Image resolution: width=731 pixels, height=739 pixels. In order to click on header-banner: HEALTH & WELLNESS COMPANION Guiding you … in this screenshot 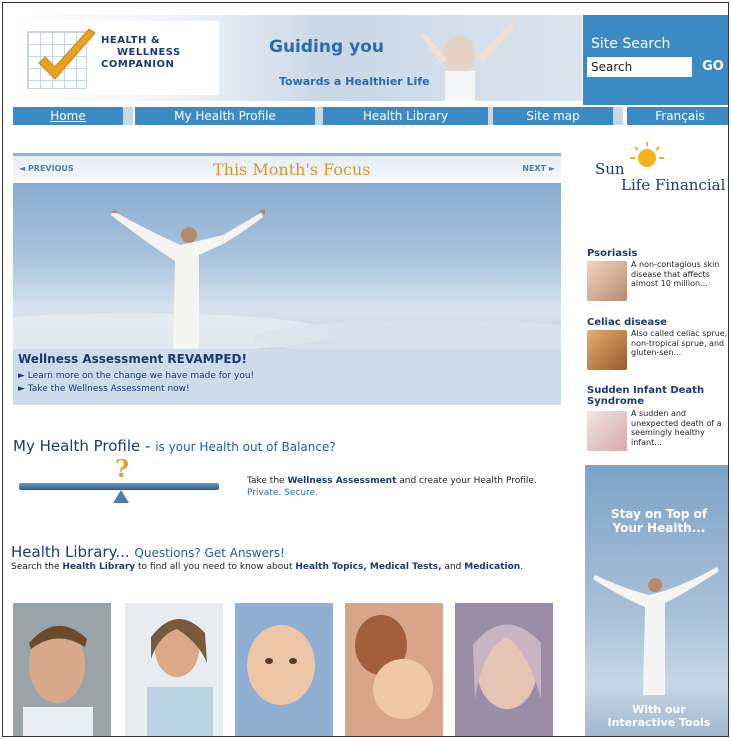, I will do `click(296, 58)`.